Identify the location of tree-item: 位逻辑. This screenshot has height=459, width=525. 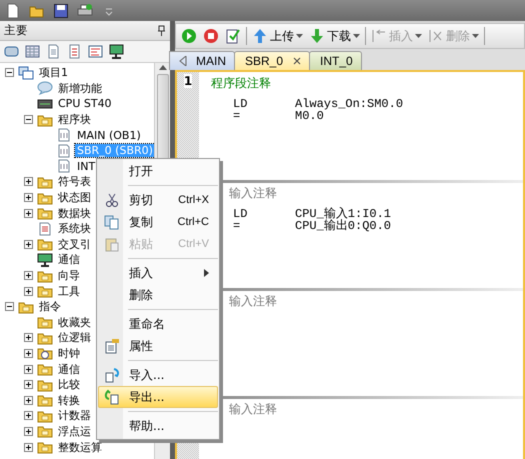
(74, 337).